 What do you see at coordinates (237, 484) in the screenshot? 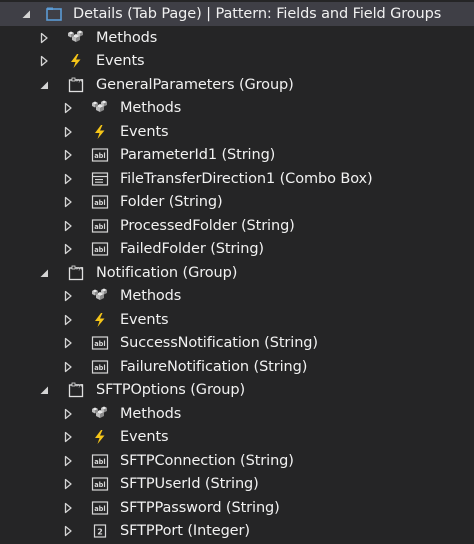
I see `tree-node-sftpuserid-string: abl SFTPUserId (String)` at bounding box center [237, 484].